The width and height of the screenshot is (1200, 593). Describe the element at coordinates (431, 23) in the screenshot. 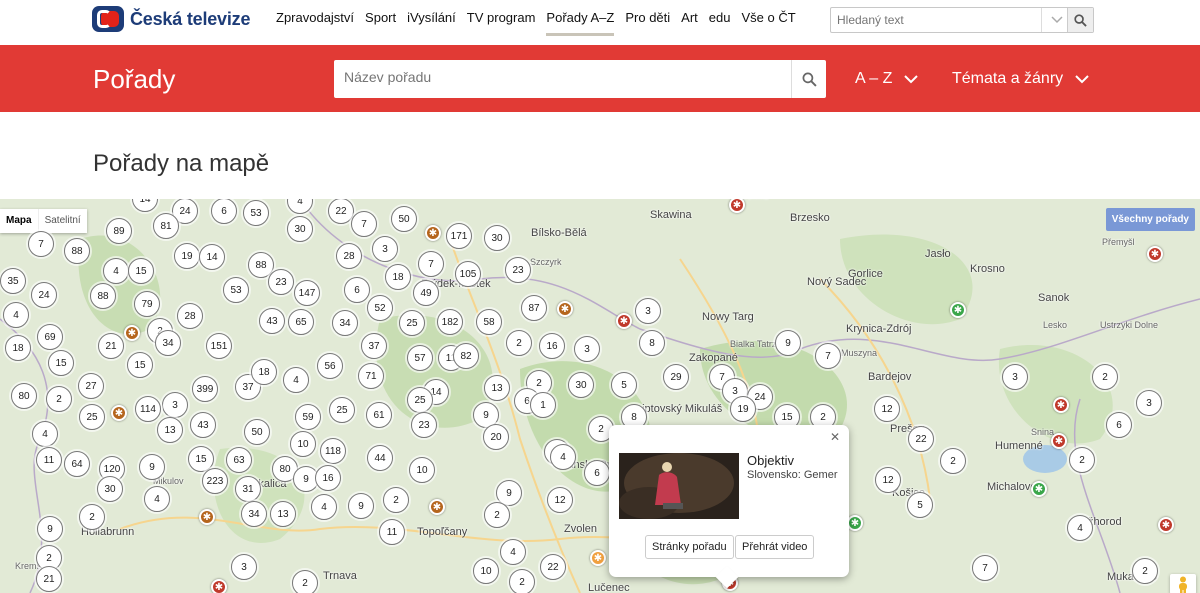

I see `nav-ivysilani: iVysílání` at that location.